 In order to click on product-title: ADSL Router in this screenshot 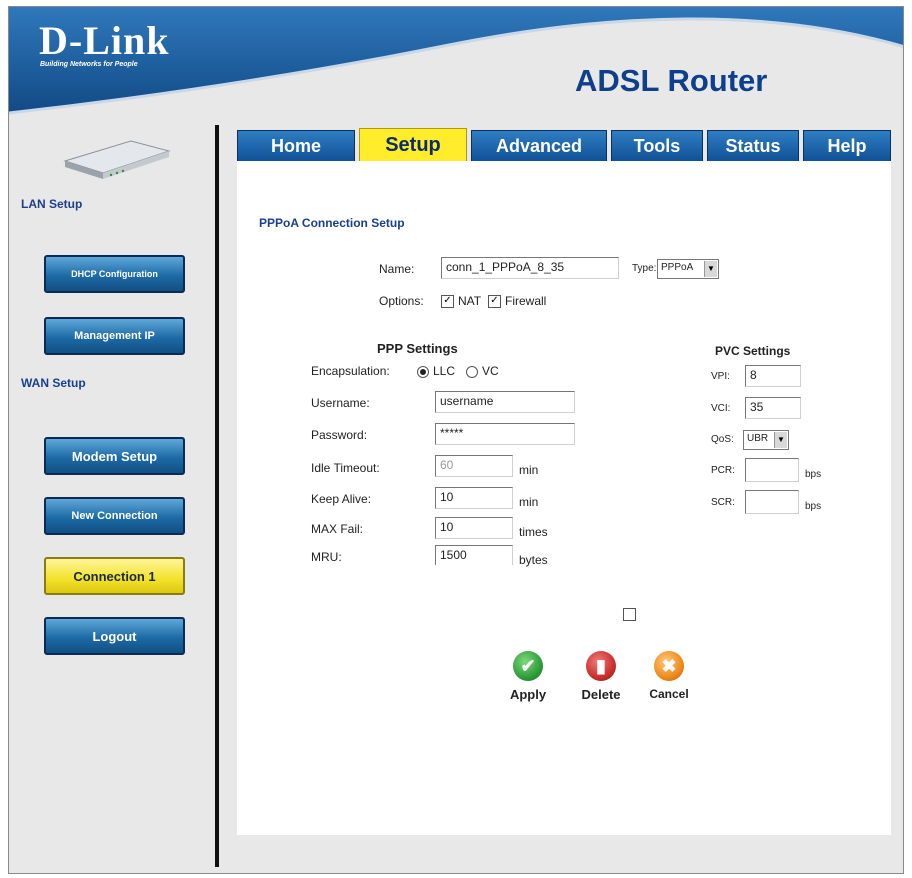, I will do `click(671, 80)`.